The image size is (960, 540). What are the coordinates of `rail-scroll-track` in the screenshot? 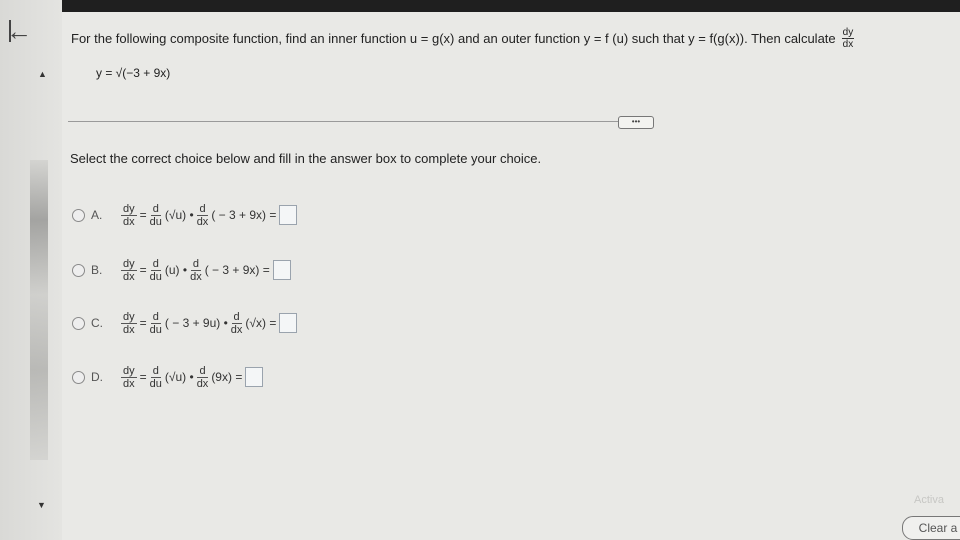 It's located at (39, 310).